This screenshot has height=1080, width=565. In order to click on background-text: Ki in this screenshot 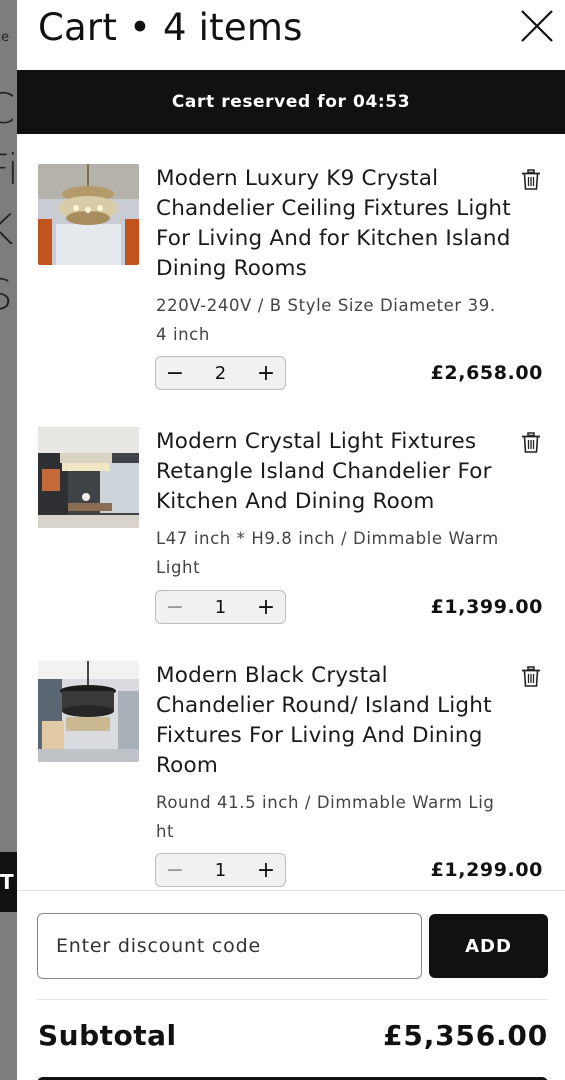, I will do `click(8, 229)`.